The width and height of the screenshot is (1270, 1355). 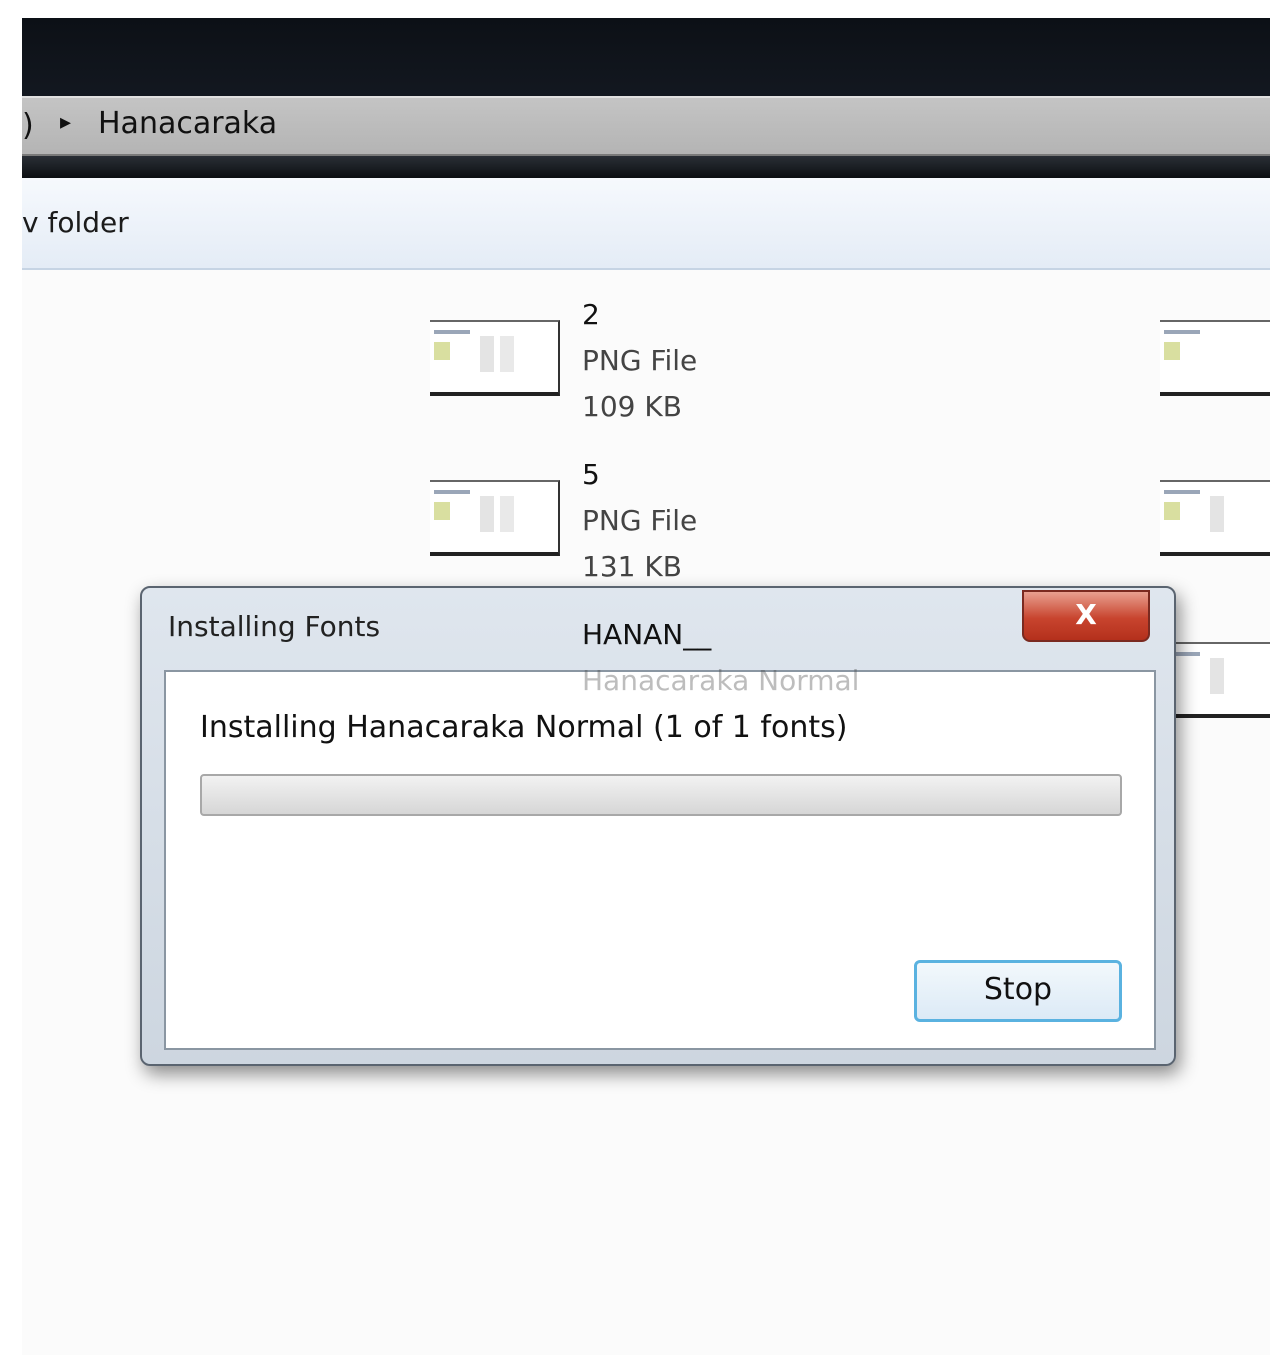 What do you see at coordinates (646, 57) in the screenshot?
I see `window-title-bar` at bounding box center [646, 57].